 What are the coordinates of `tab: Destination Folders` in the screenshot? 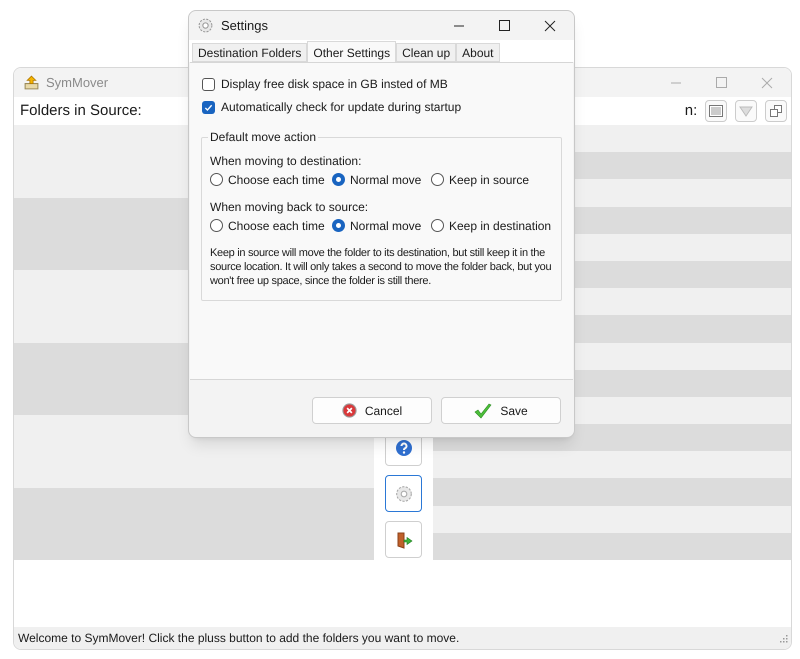 It's located at (250, 52).